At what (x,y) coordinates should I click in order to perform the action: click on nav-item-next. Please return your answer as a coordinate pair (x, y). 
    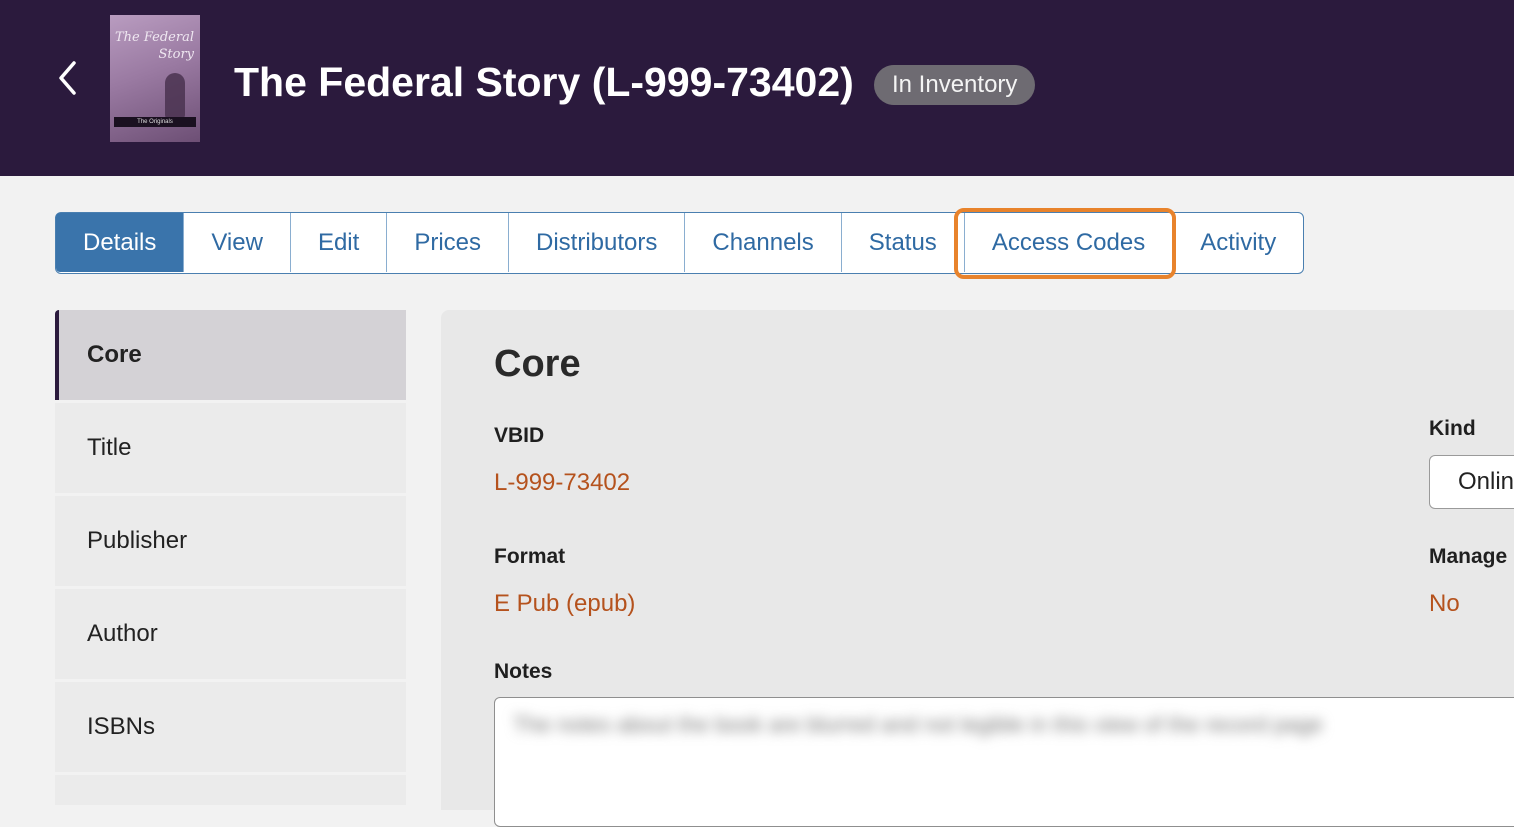
    Looking at the image, I should click on (230, 790).